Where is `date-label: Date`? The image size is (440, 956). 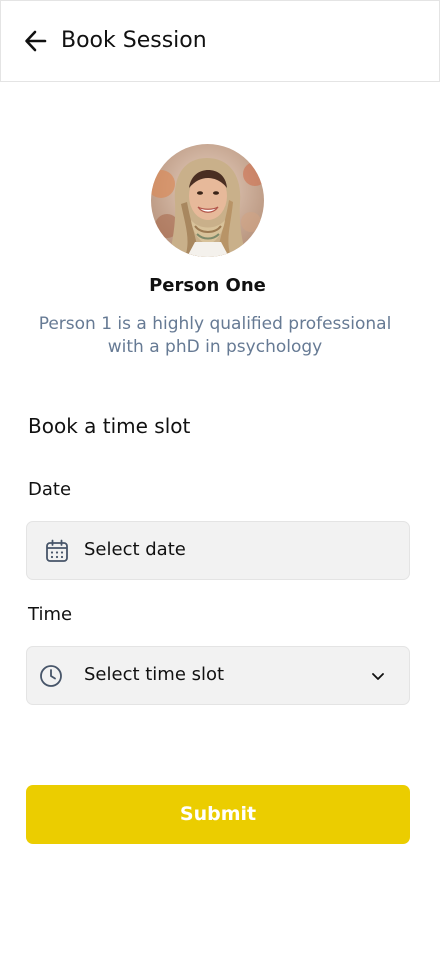
date-label: Date is located at coordinates (50, 489).